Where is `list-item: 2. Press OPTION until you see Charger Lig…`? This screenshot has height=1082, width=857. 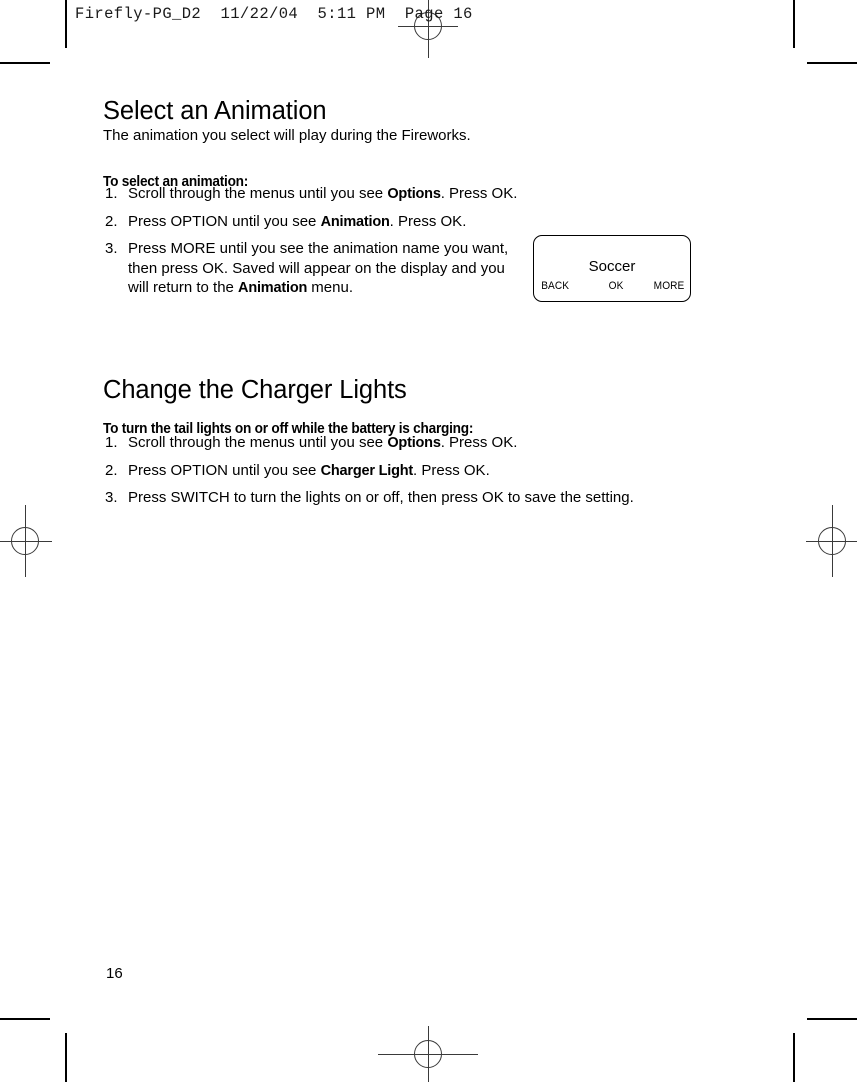 list-item: 2. Press OPTION until you see Charger Lig… is located at coordinates (405, 471).